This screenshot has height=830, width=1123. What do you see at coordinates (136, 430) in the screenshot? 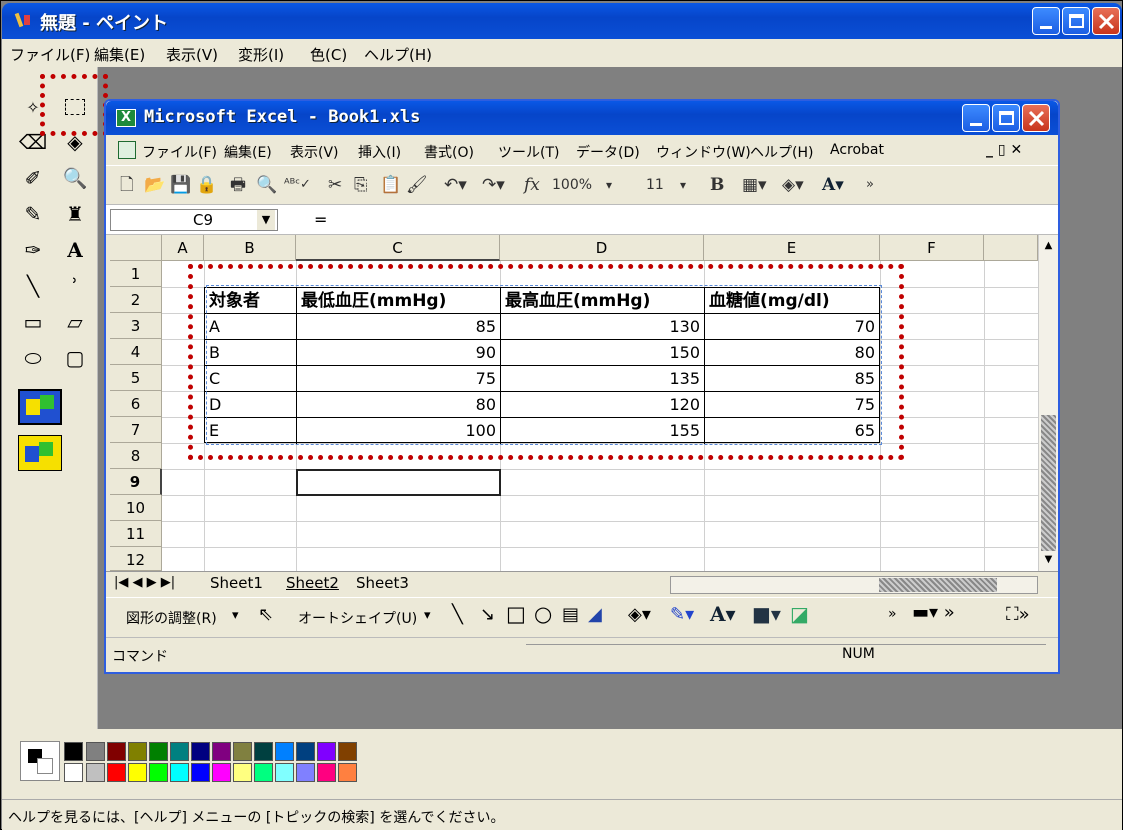
I see `row-header: 7` at bounding box center [136, 430].